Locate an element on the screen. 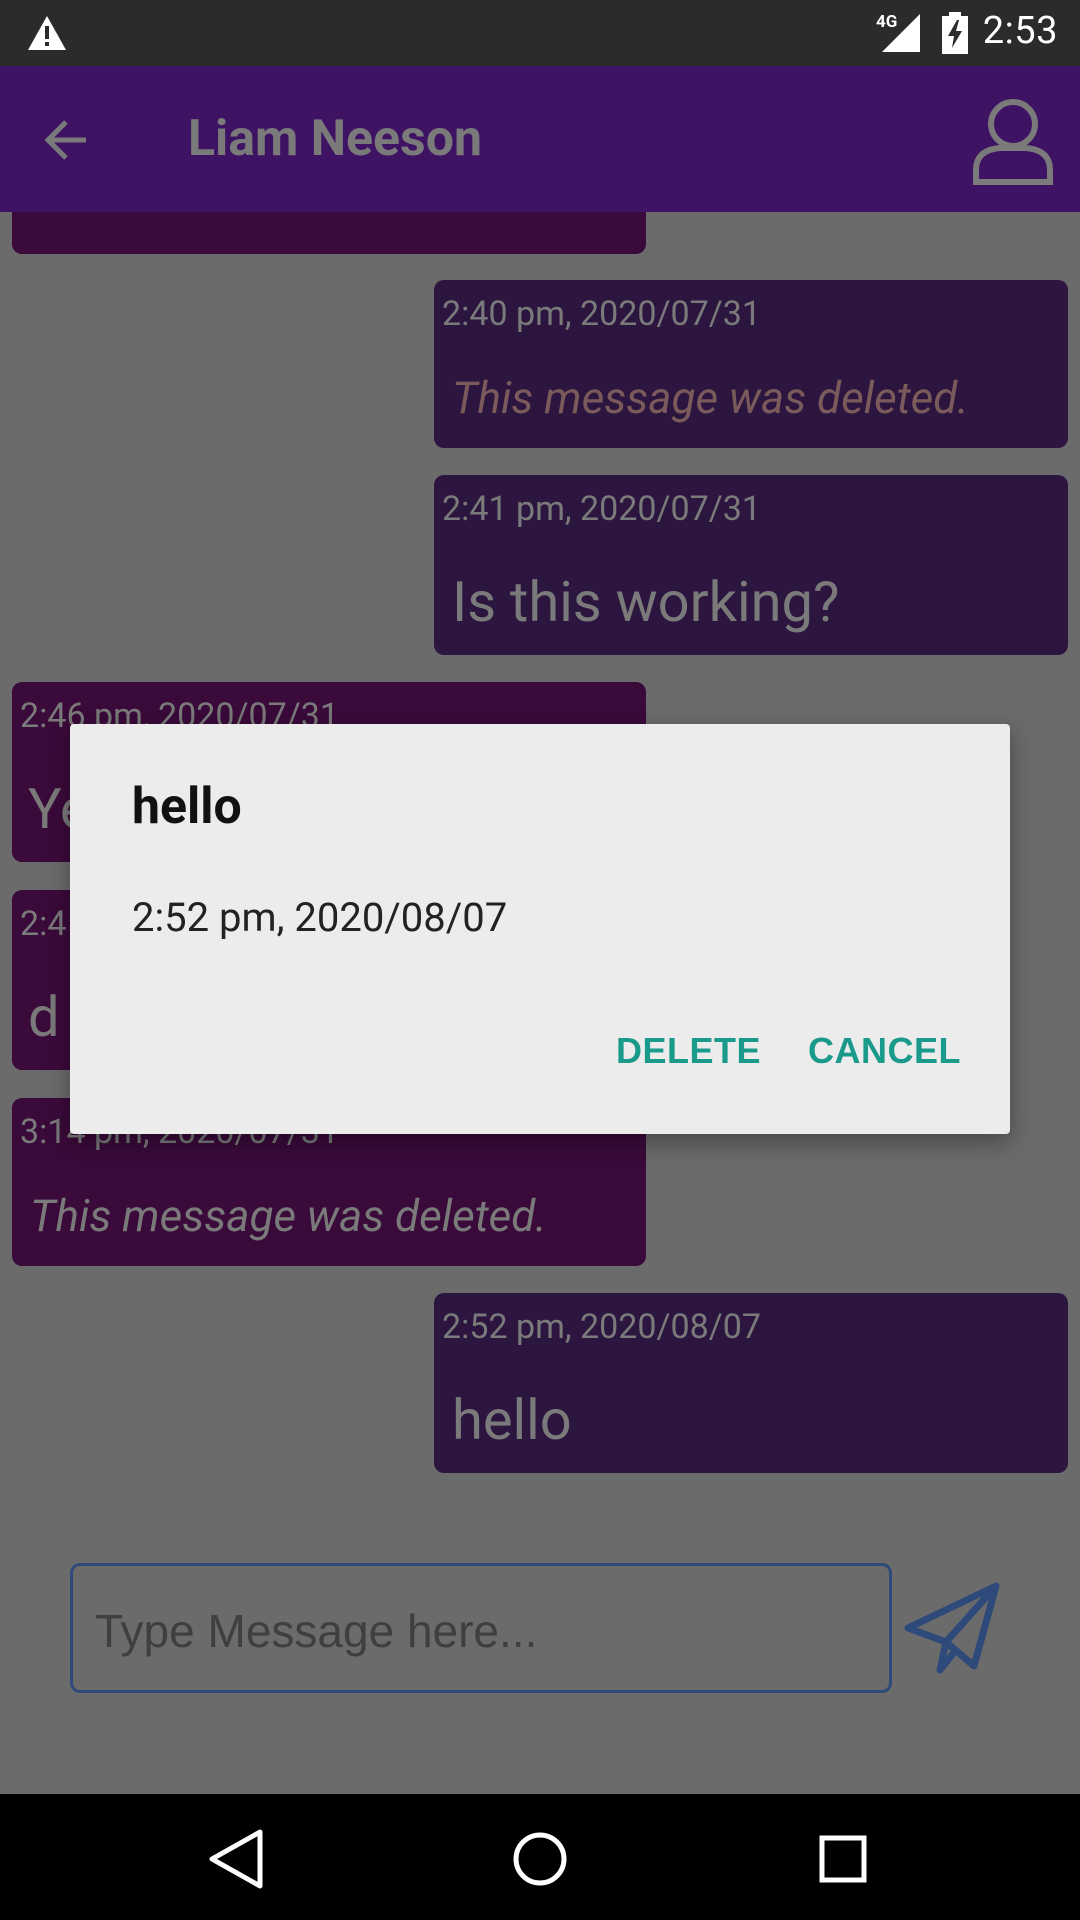  message-timestamp: 2:40 pm, 2020/07/31 is located at coordinates (601, 314).